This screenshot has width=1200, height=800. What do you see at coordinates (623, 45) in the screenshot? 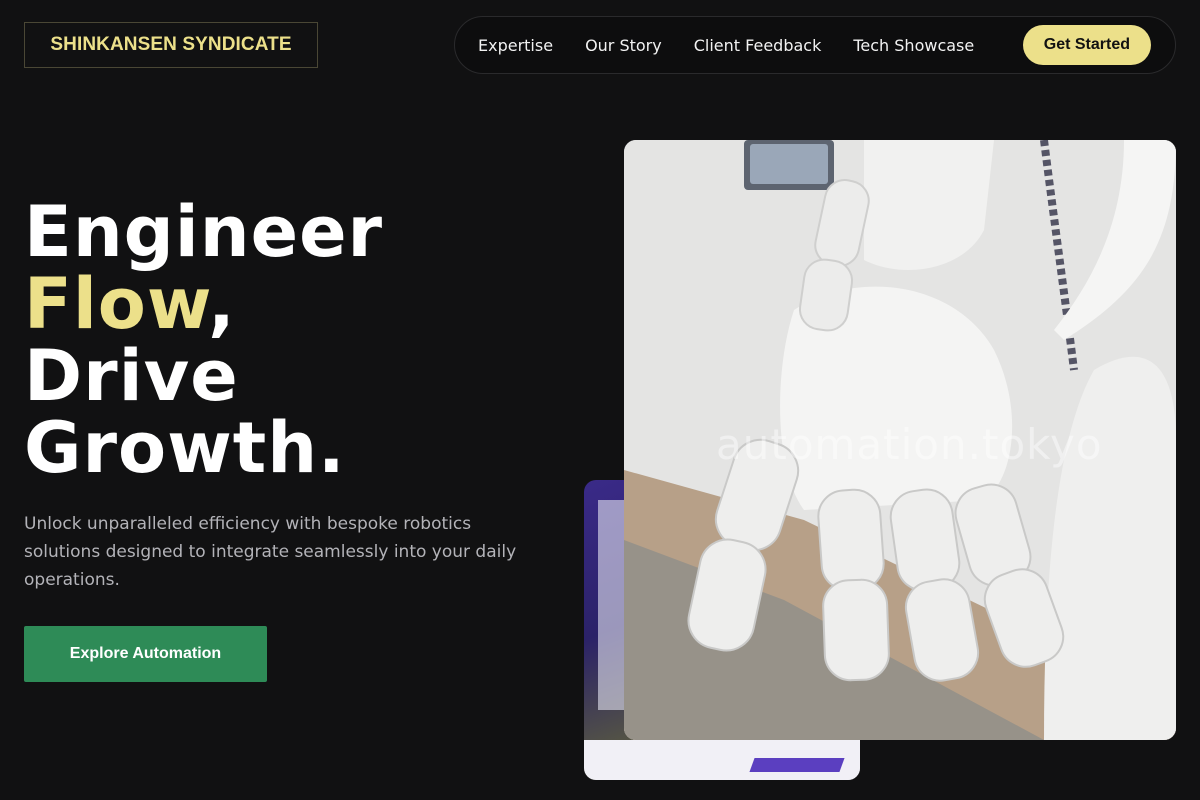
I see `nav-link-our-story: Our Story` at bounding box center [623, 45].